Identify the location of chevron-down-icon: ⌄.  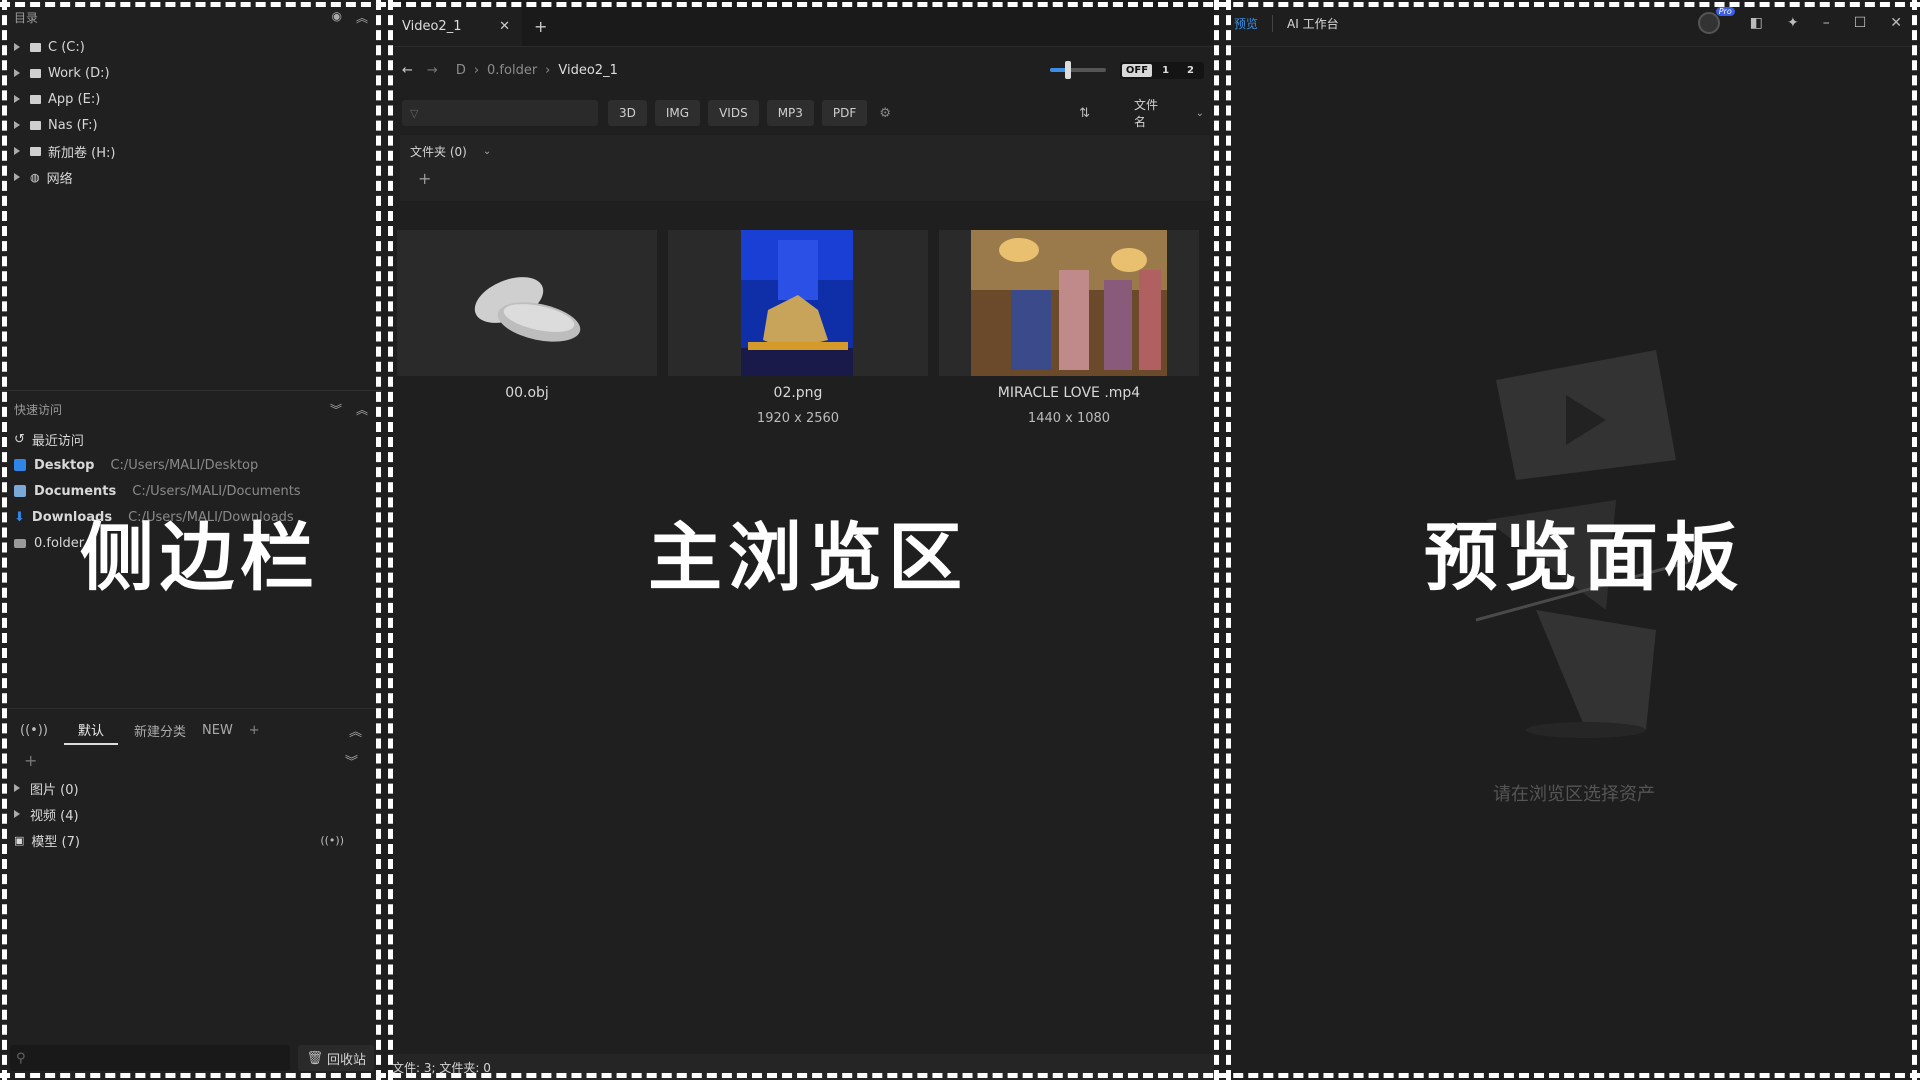
(487, 151).